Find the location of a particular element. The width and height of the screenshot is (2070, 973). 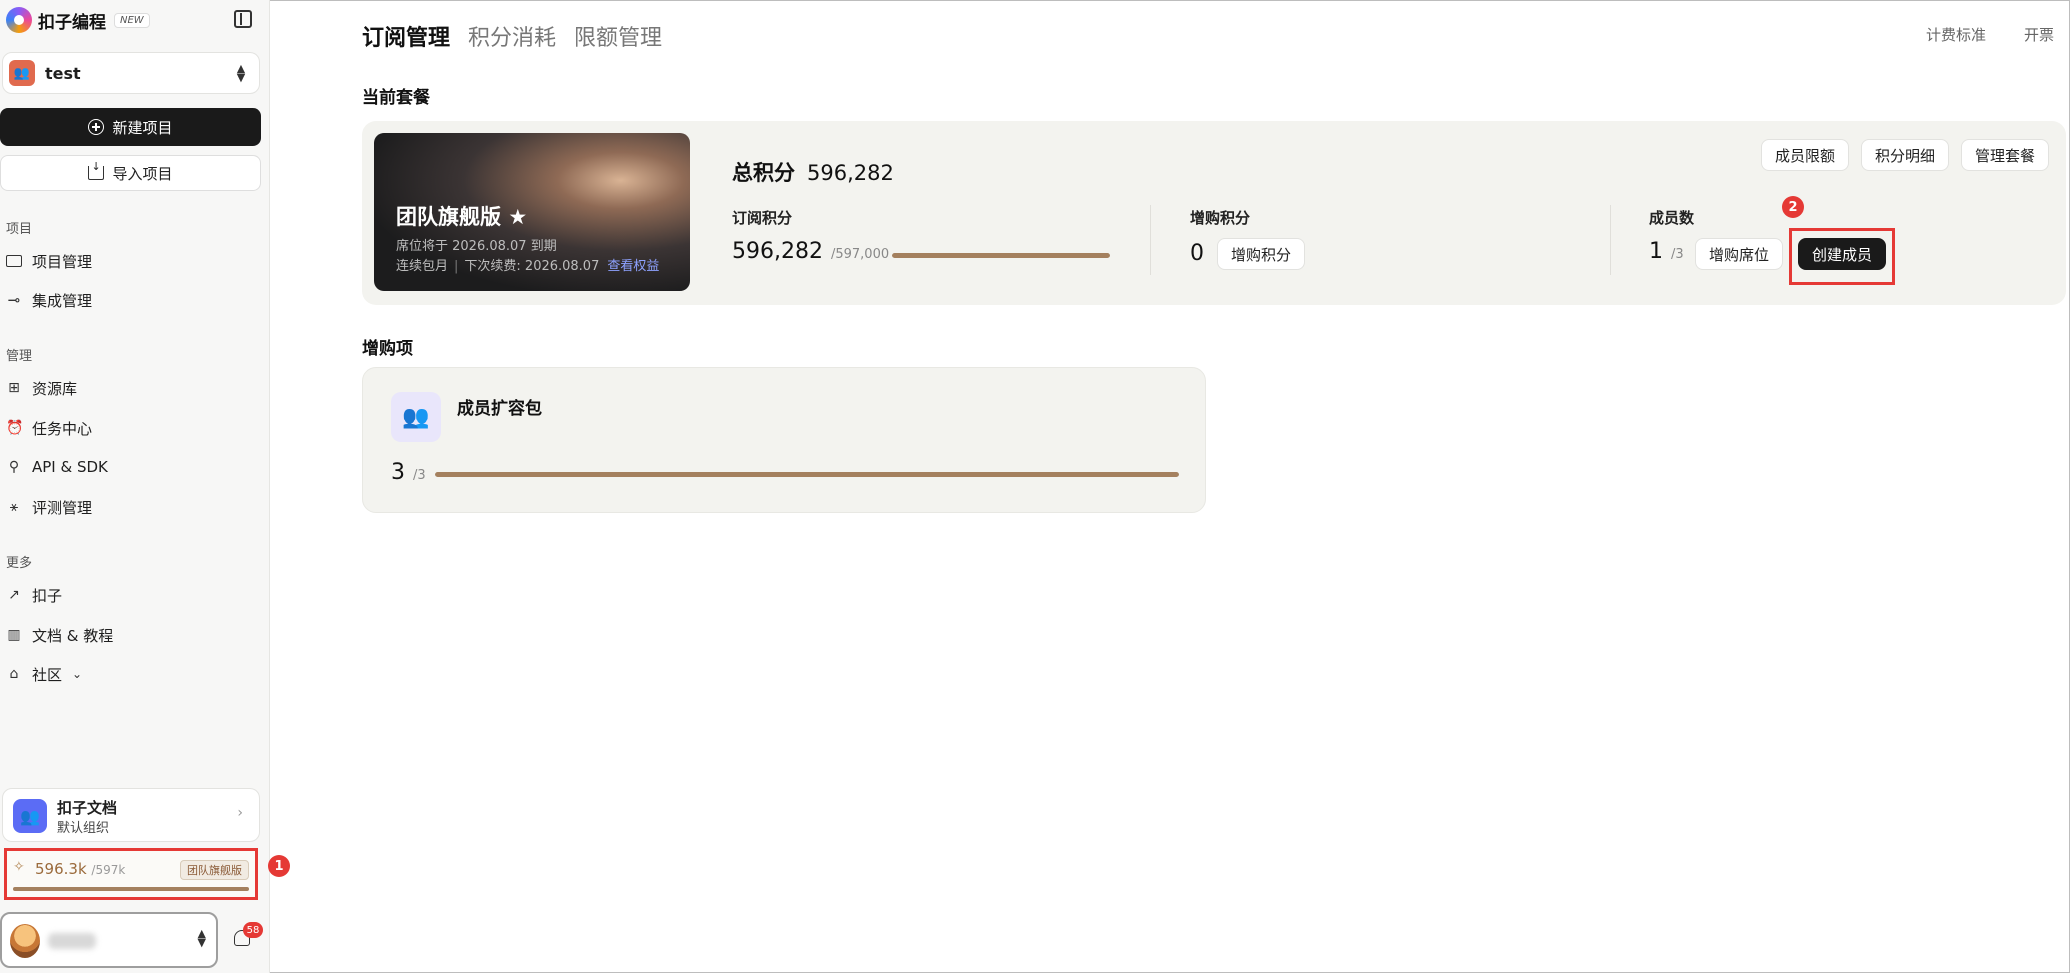

top-links: 计费标准 开票 is located at coordinates (1990, 34).